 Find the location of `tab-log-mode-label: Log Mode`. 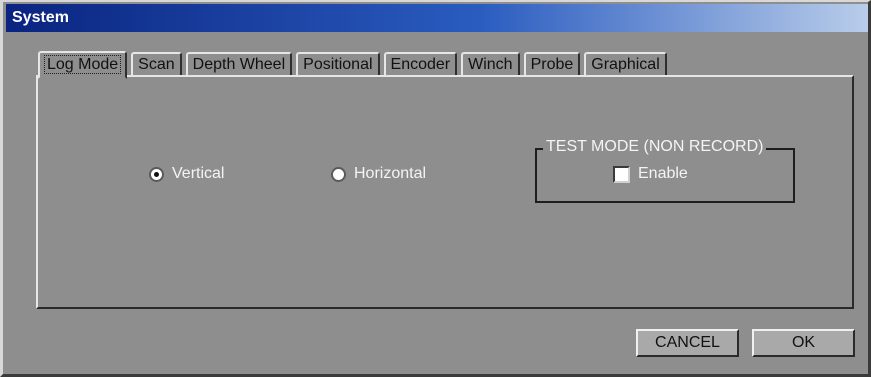

tab-log-mode-label: Log Mode is located at coordinates (82, 64).